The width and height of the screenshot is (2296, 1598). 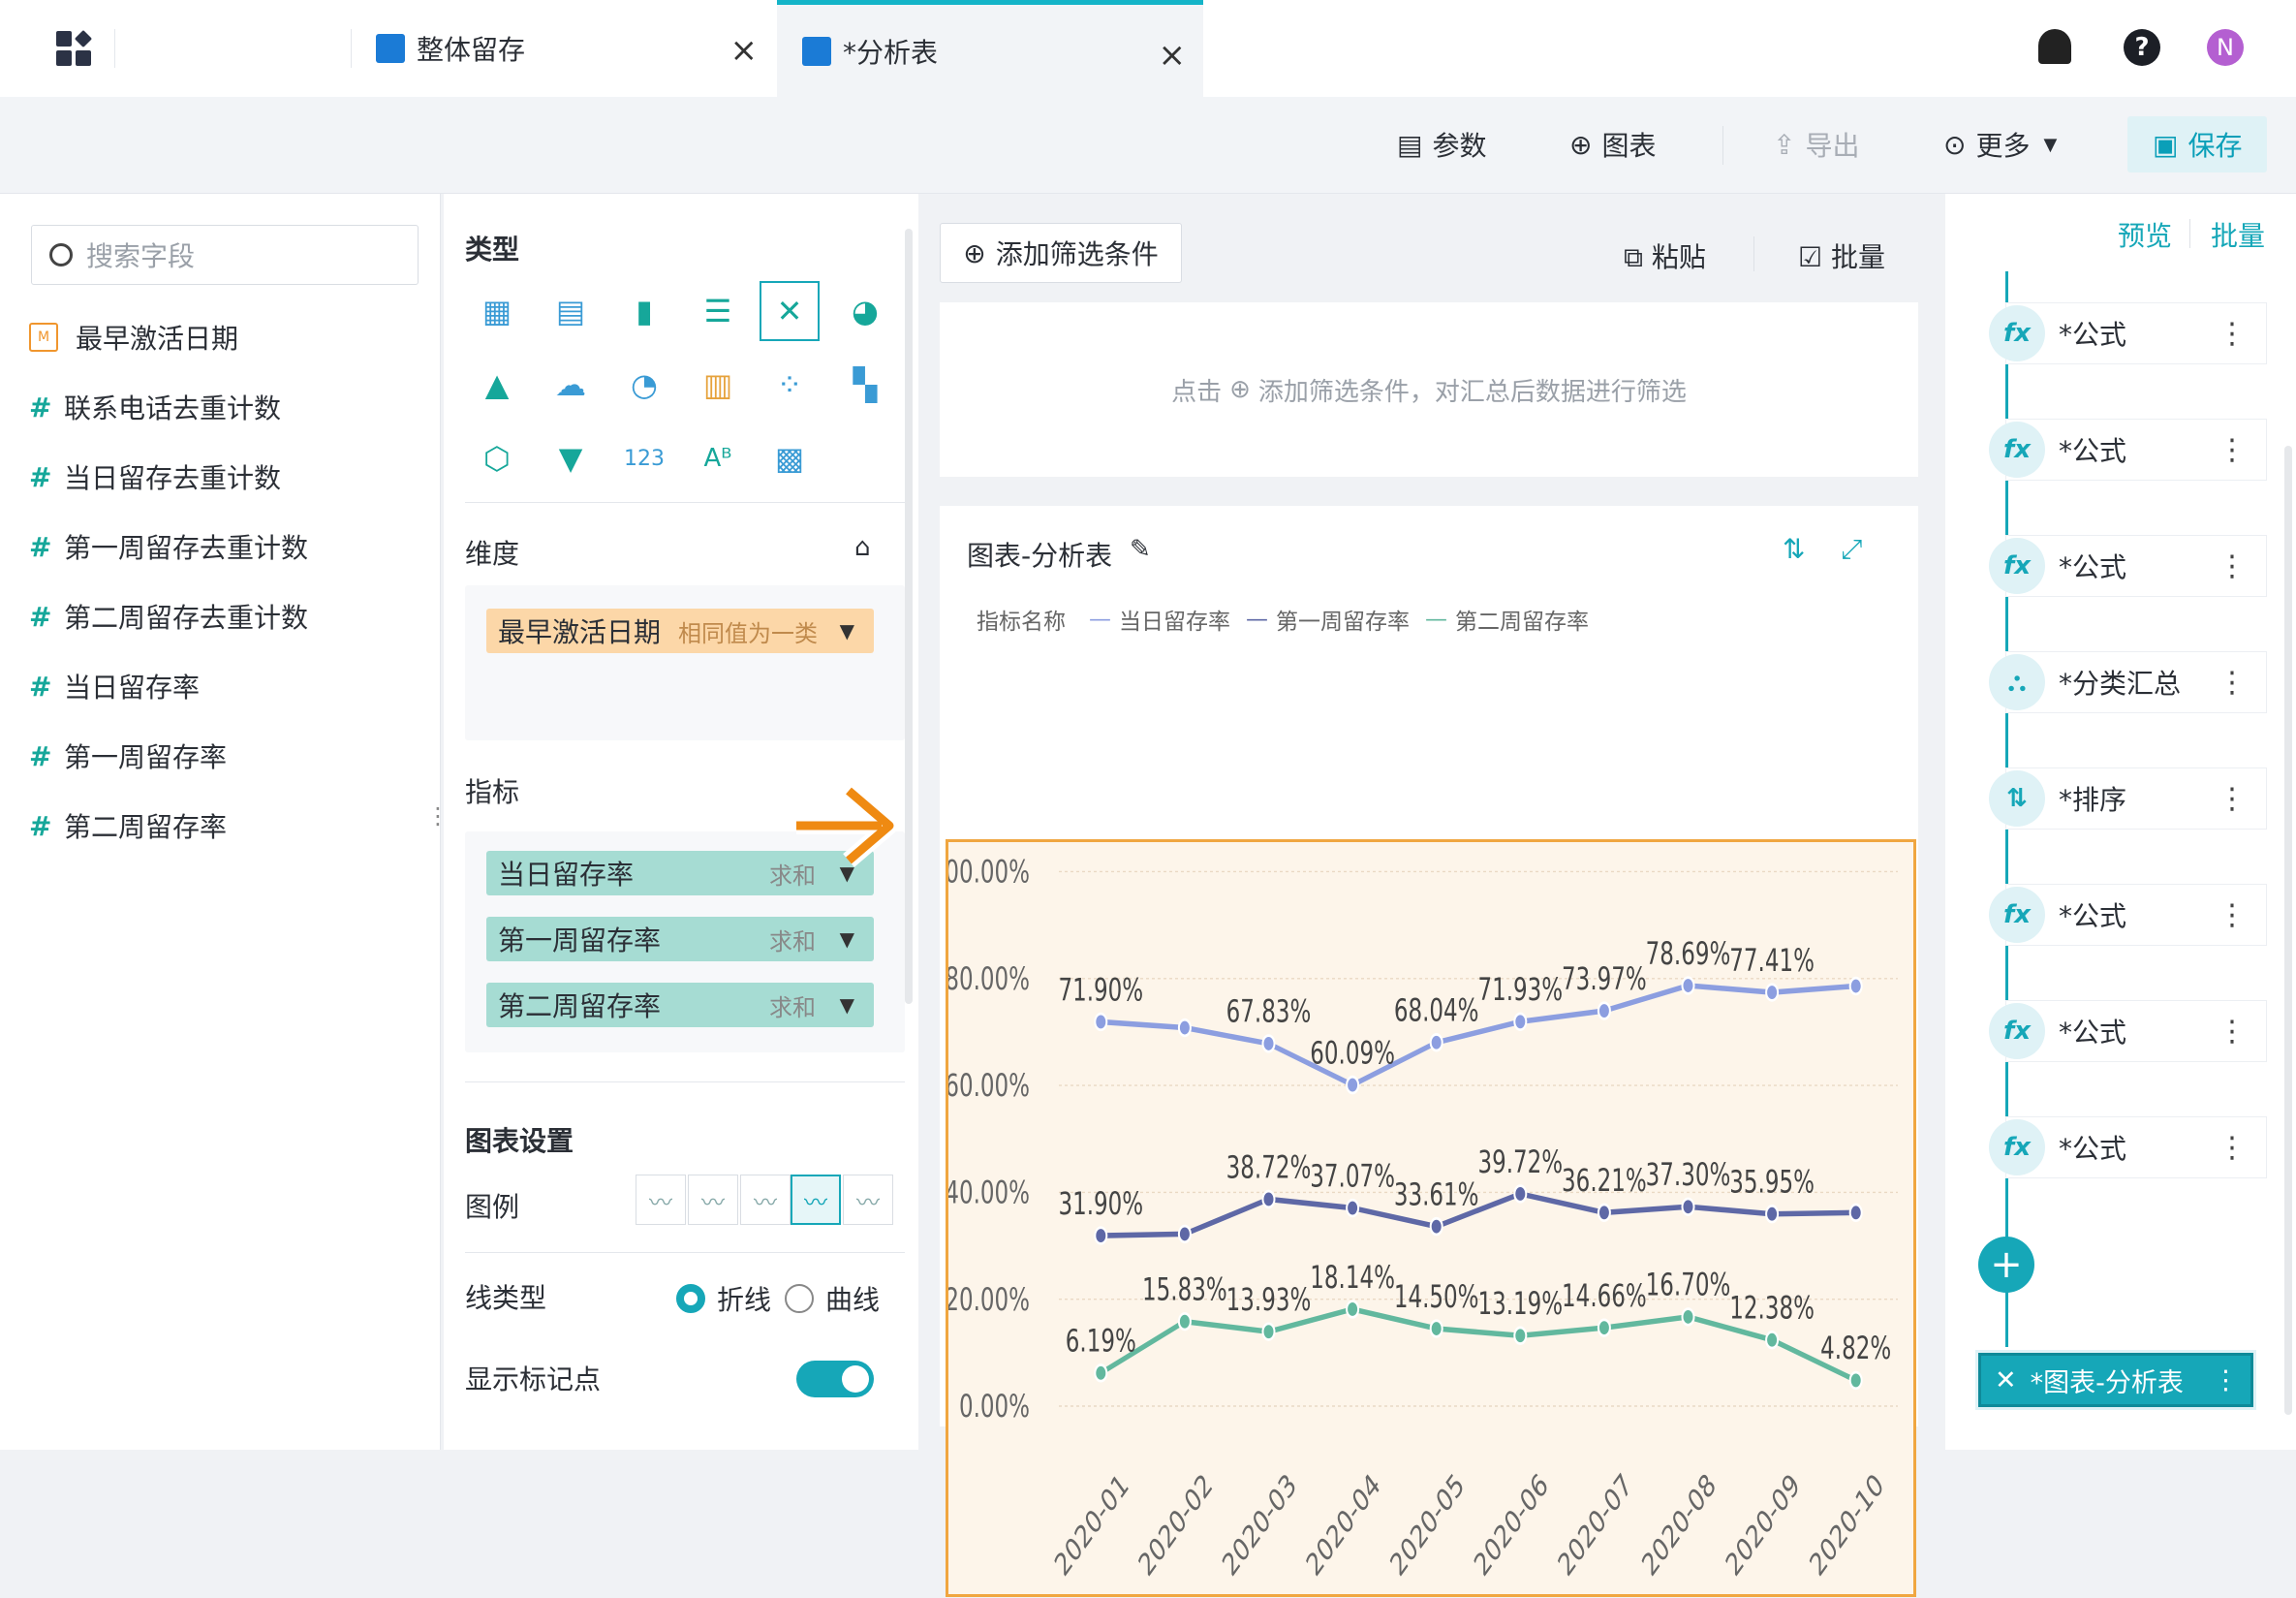 I want to click on y-tick-label: 0.00%, so click(x=994, y=1406).